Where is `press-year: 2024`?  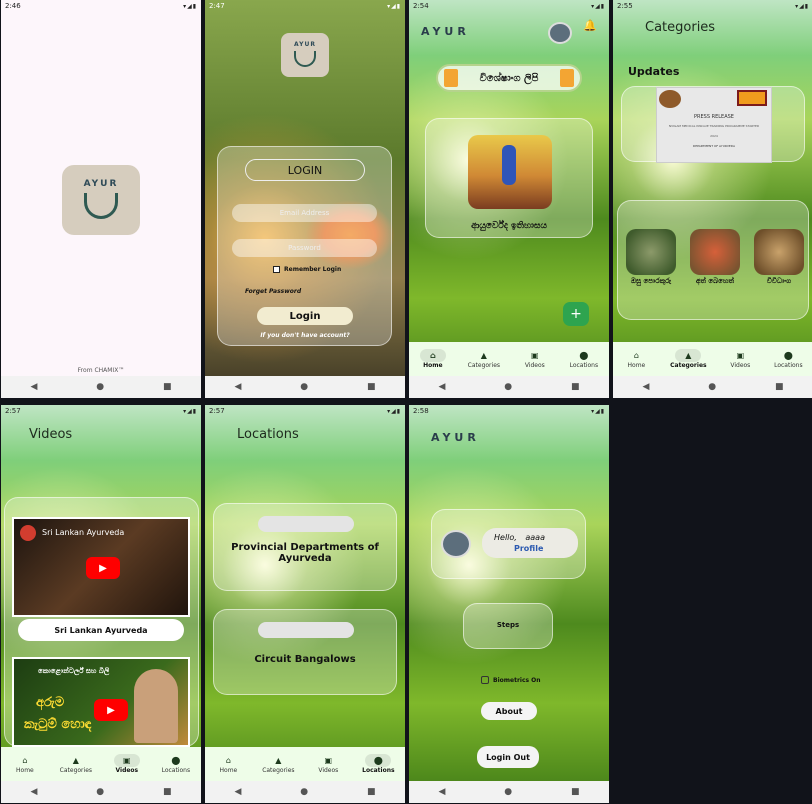
press-year: 2024 is located at coordinates (714, 136).